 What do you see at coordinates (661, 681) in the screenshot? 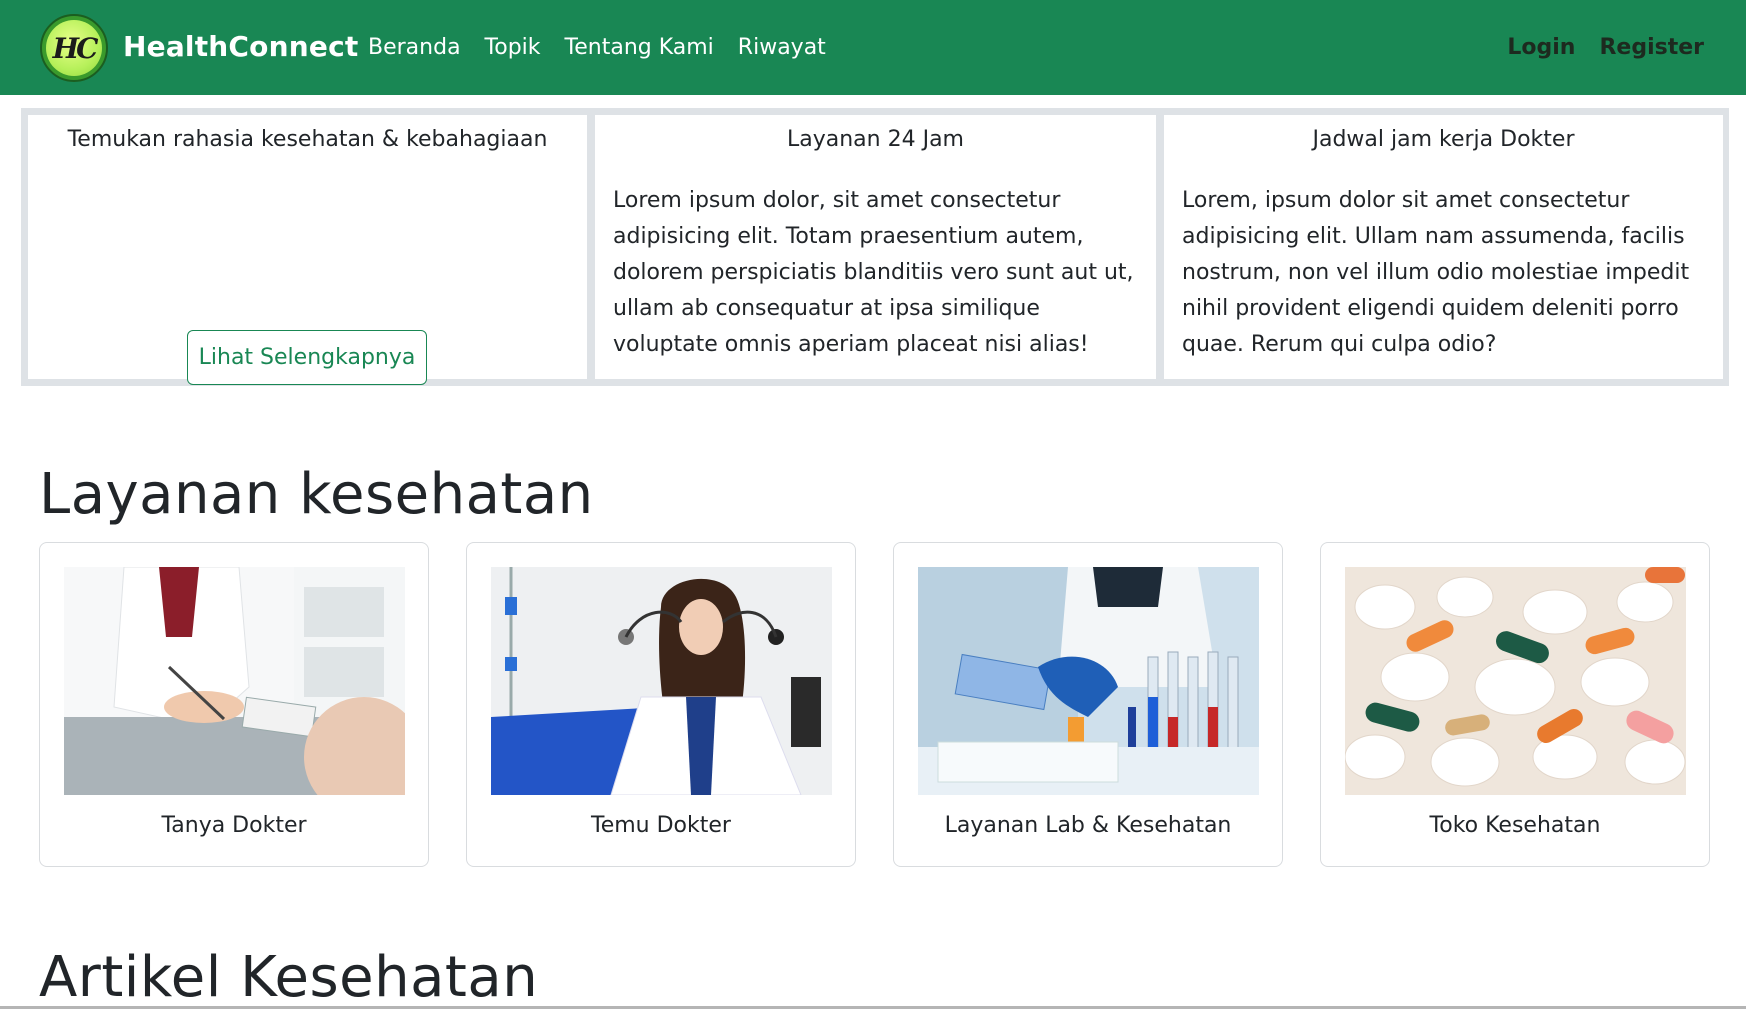
I see `female-doctor-stethoscope-photo` at bounding box center [661, 681].